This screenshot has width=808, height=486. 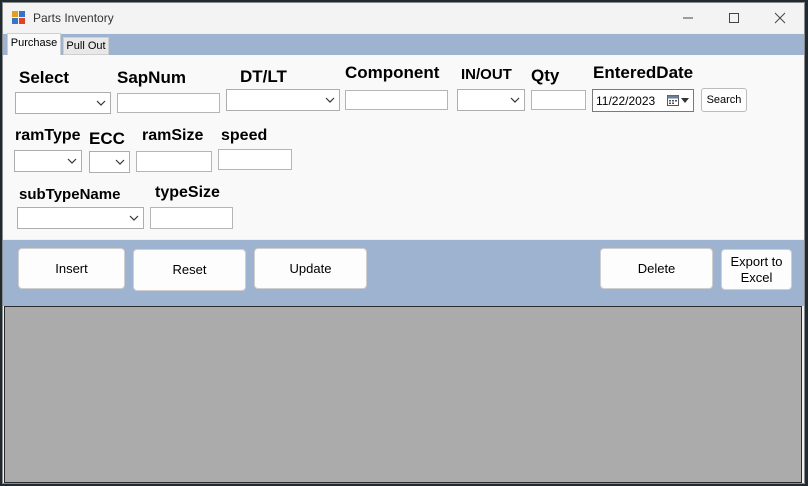 What do you see at coordinates (403, 44) in the screenshot?
I see `tab-strip: Purchase Pull Out` at bounding box center [403, 44].